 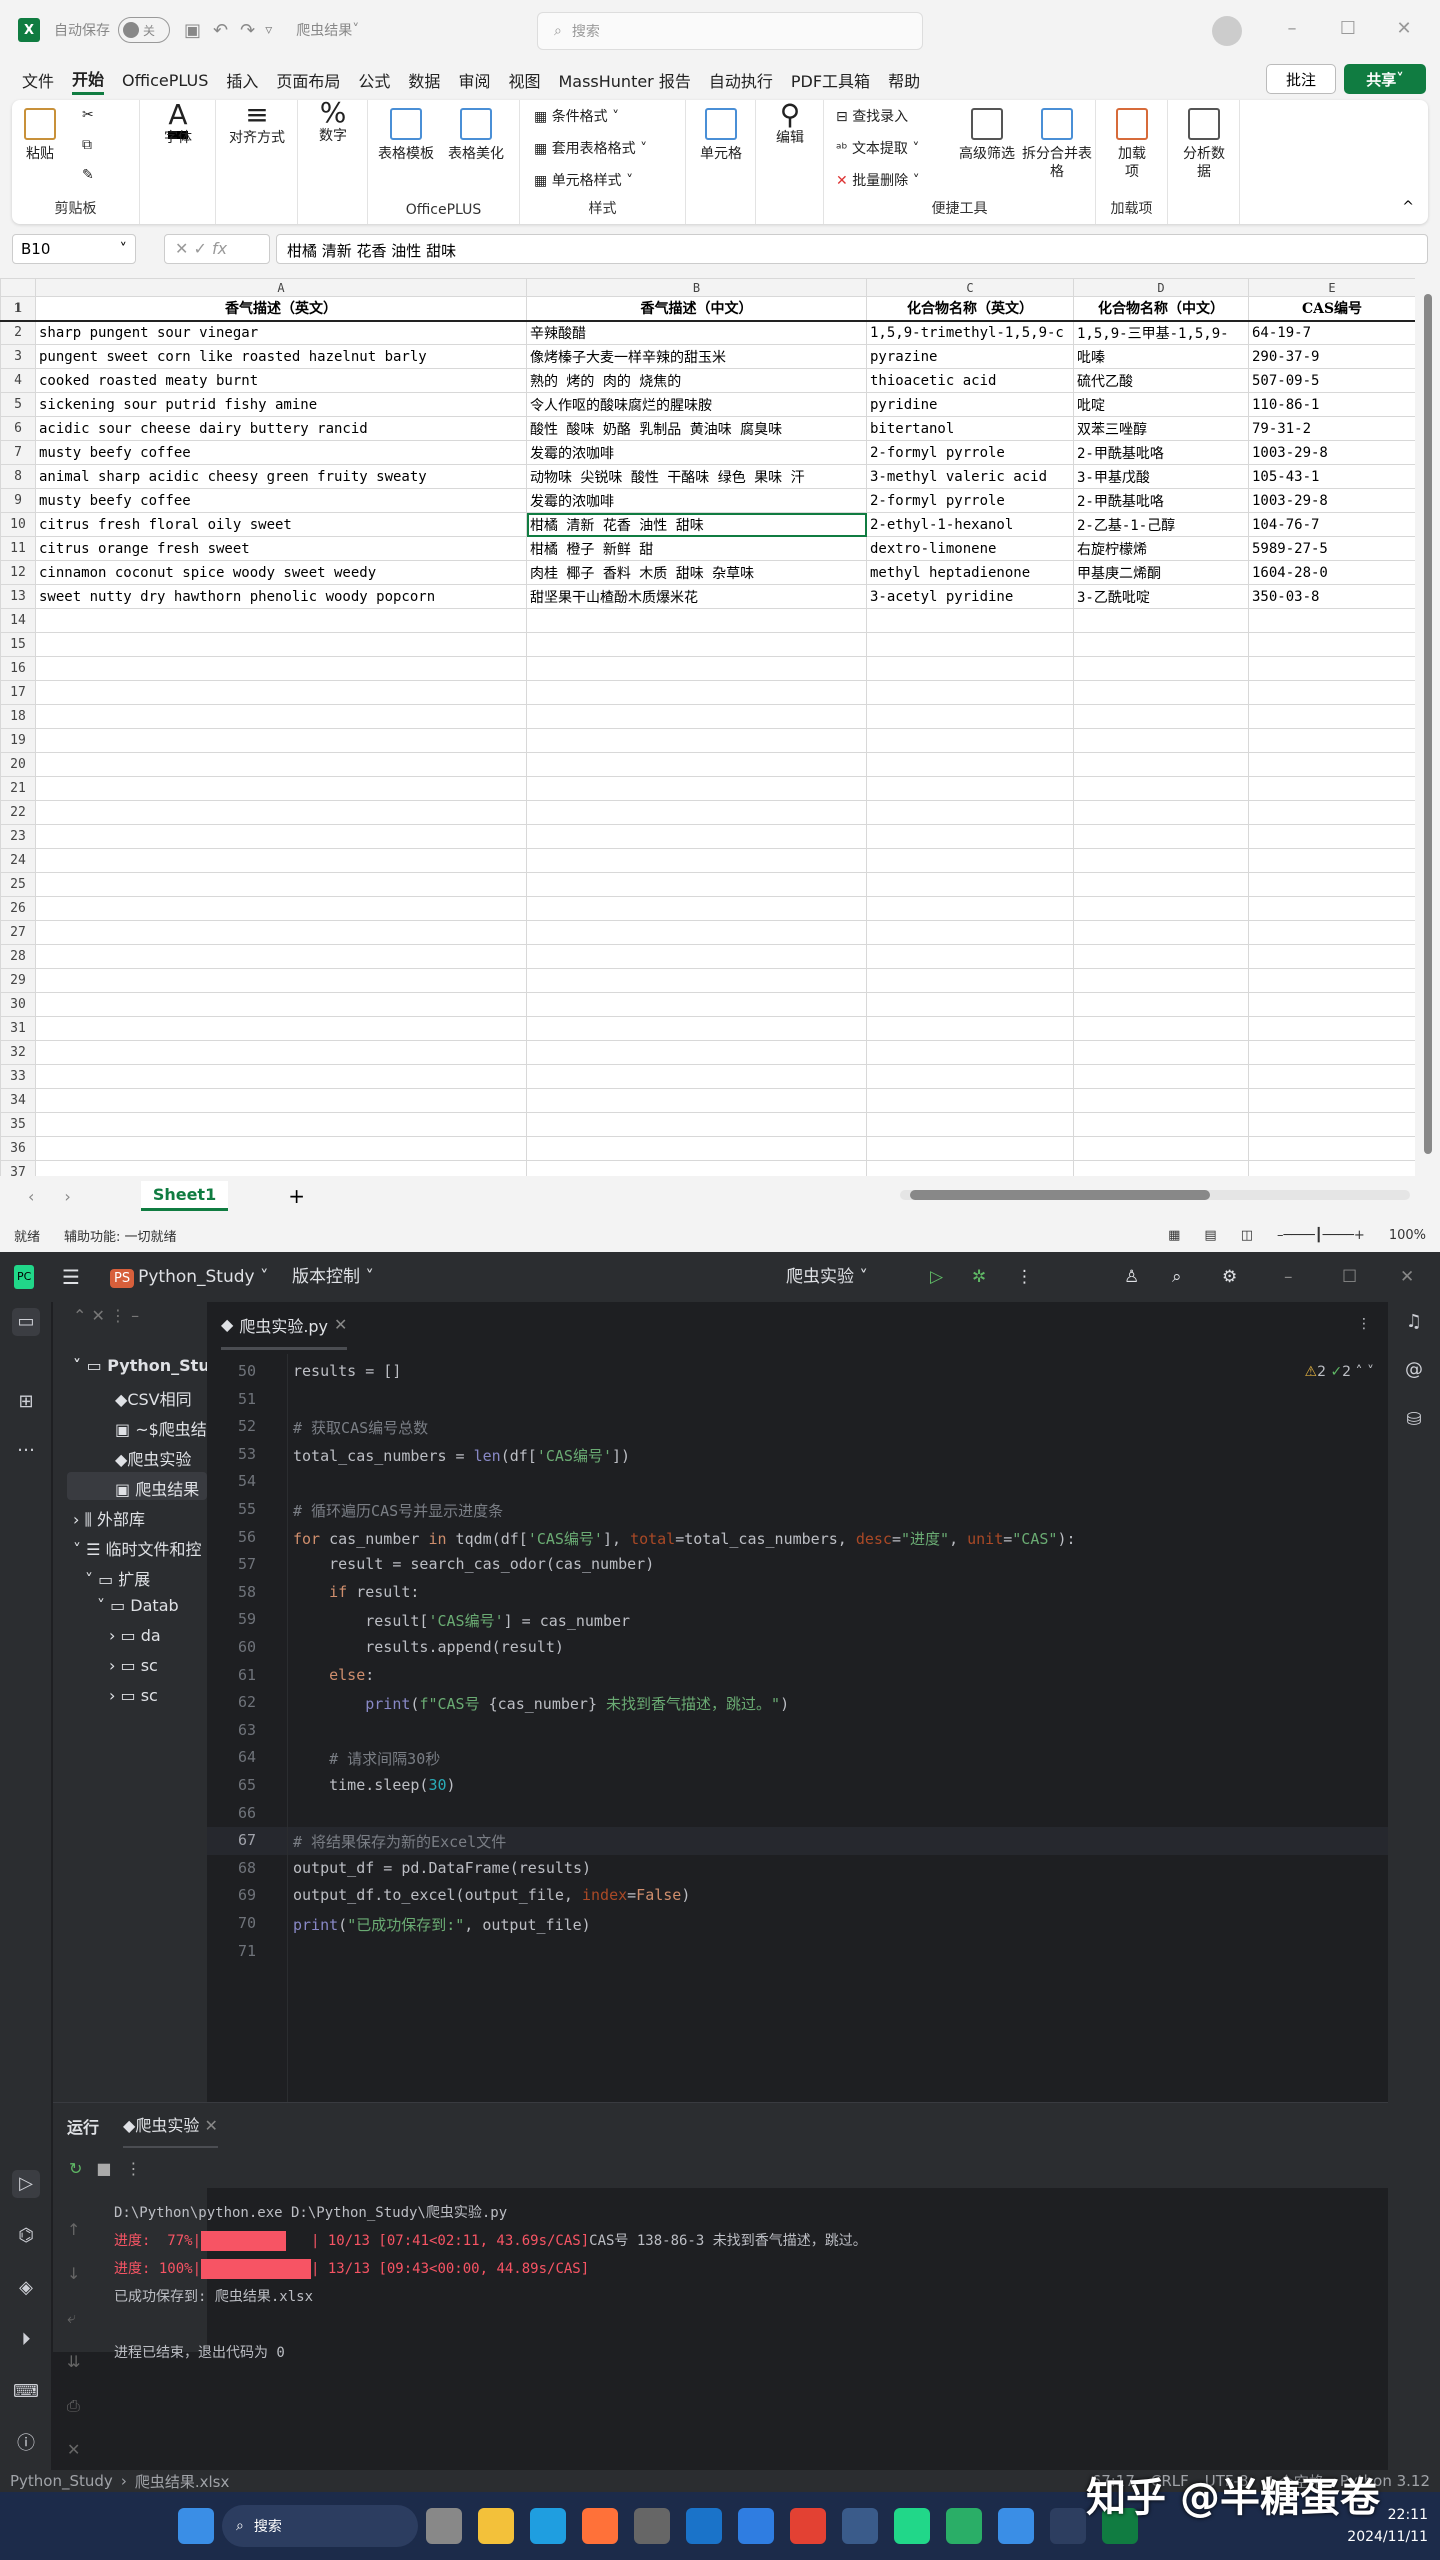 What do you see at coordinates (18, 668) in the screenshot?
I see `row-number: 16` at bounding box center [18, 668].